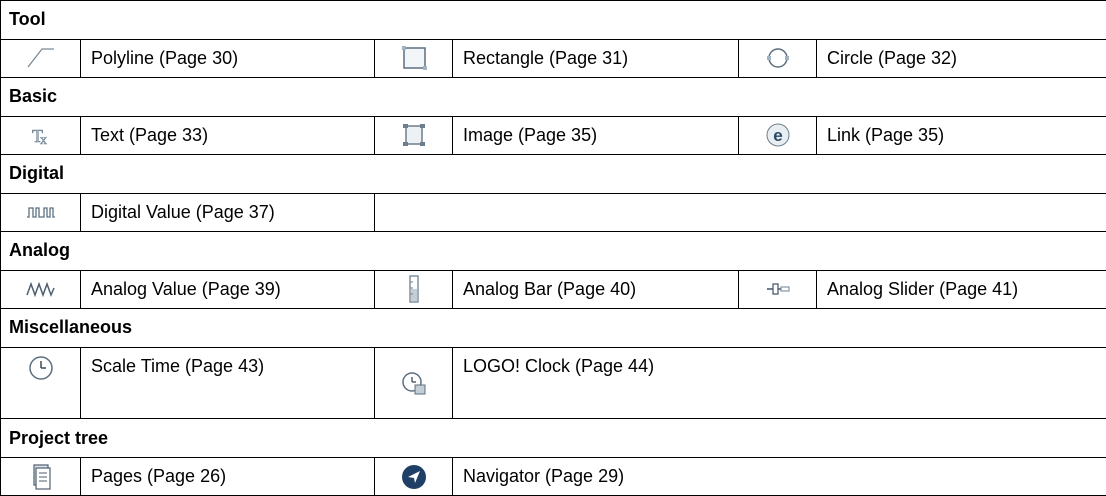 The width and height of the screenshot is (1106, 496). What do you see at coordinates (595, 135) in the screenshot?
I see `image-link: Image (Page 35)` at bounding box center [595, 135].